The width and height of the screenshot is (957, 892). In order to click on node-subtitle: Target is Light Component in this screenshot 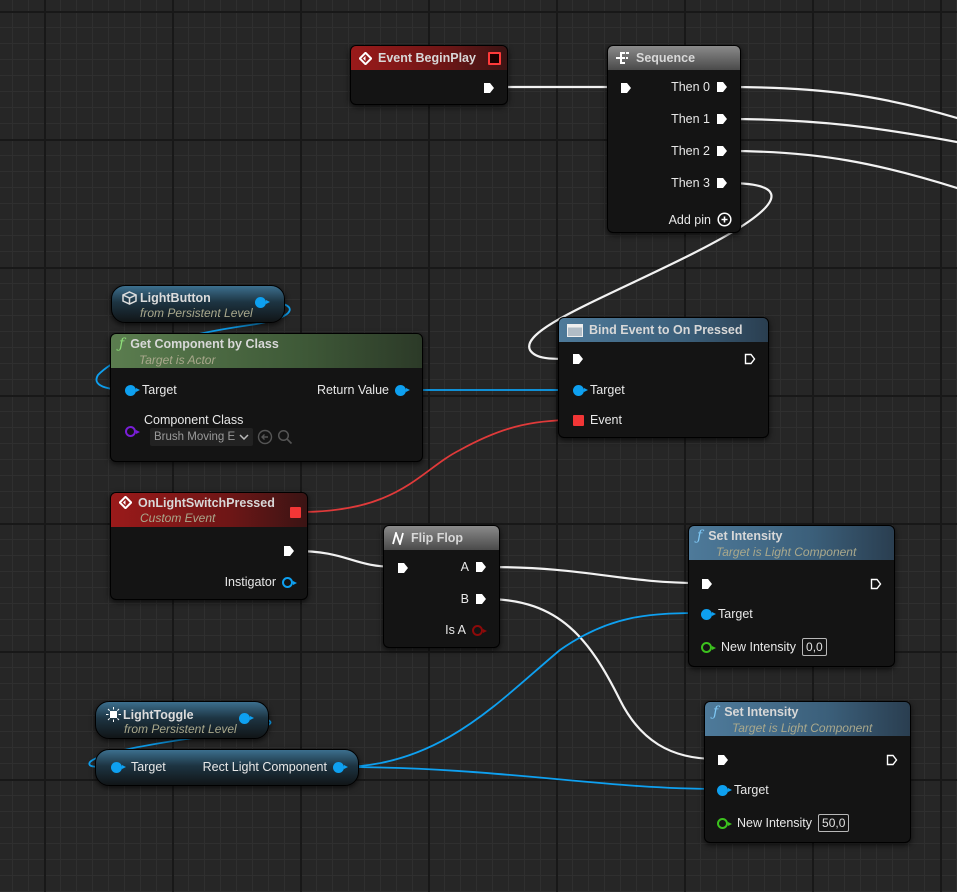, I will do `click(786, 551)`.